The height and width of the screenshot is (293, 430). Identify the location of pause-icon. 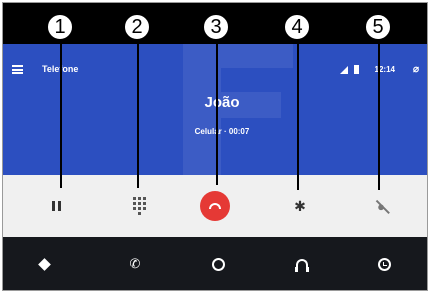
(56, 206).